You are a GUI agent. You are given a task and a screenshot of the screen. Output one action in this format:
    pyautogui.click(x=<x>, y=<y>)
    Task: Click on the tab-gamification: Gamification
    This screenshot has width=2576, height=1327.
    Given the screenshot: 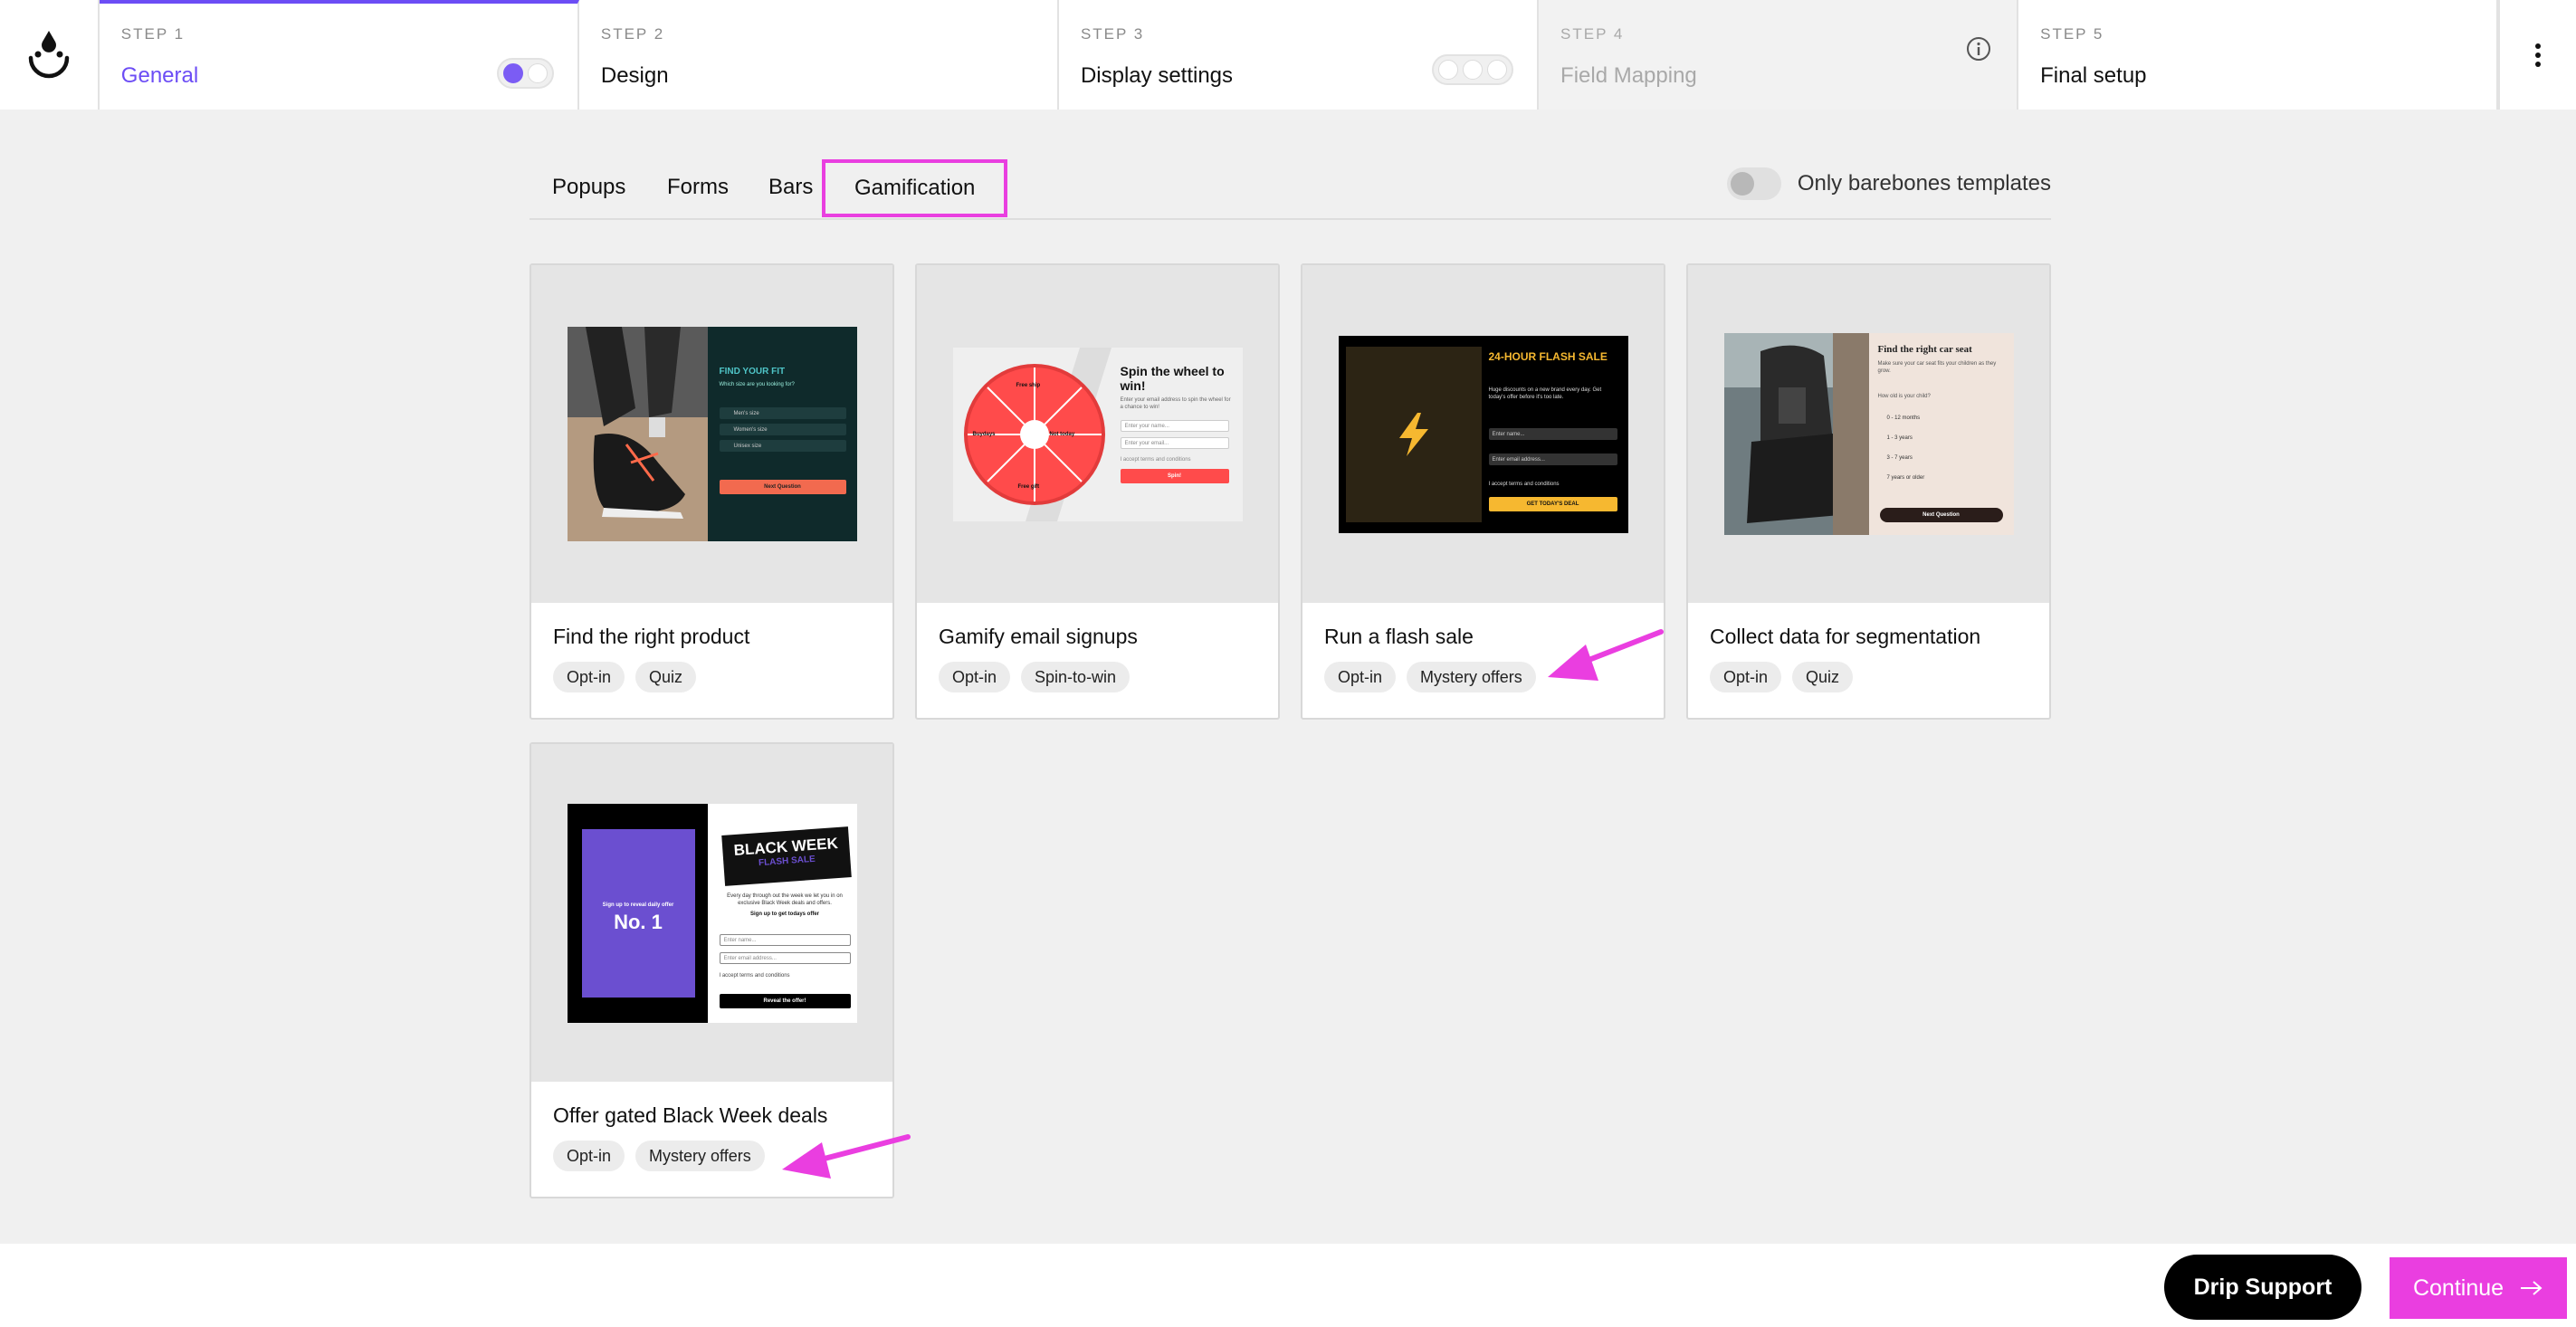 What is the action you would take?
    pyautogui.click(x=915, y=188)
    